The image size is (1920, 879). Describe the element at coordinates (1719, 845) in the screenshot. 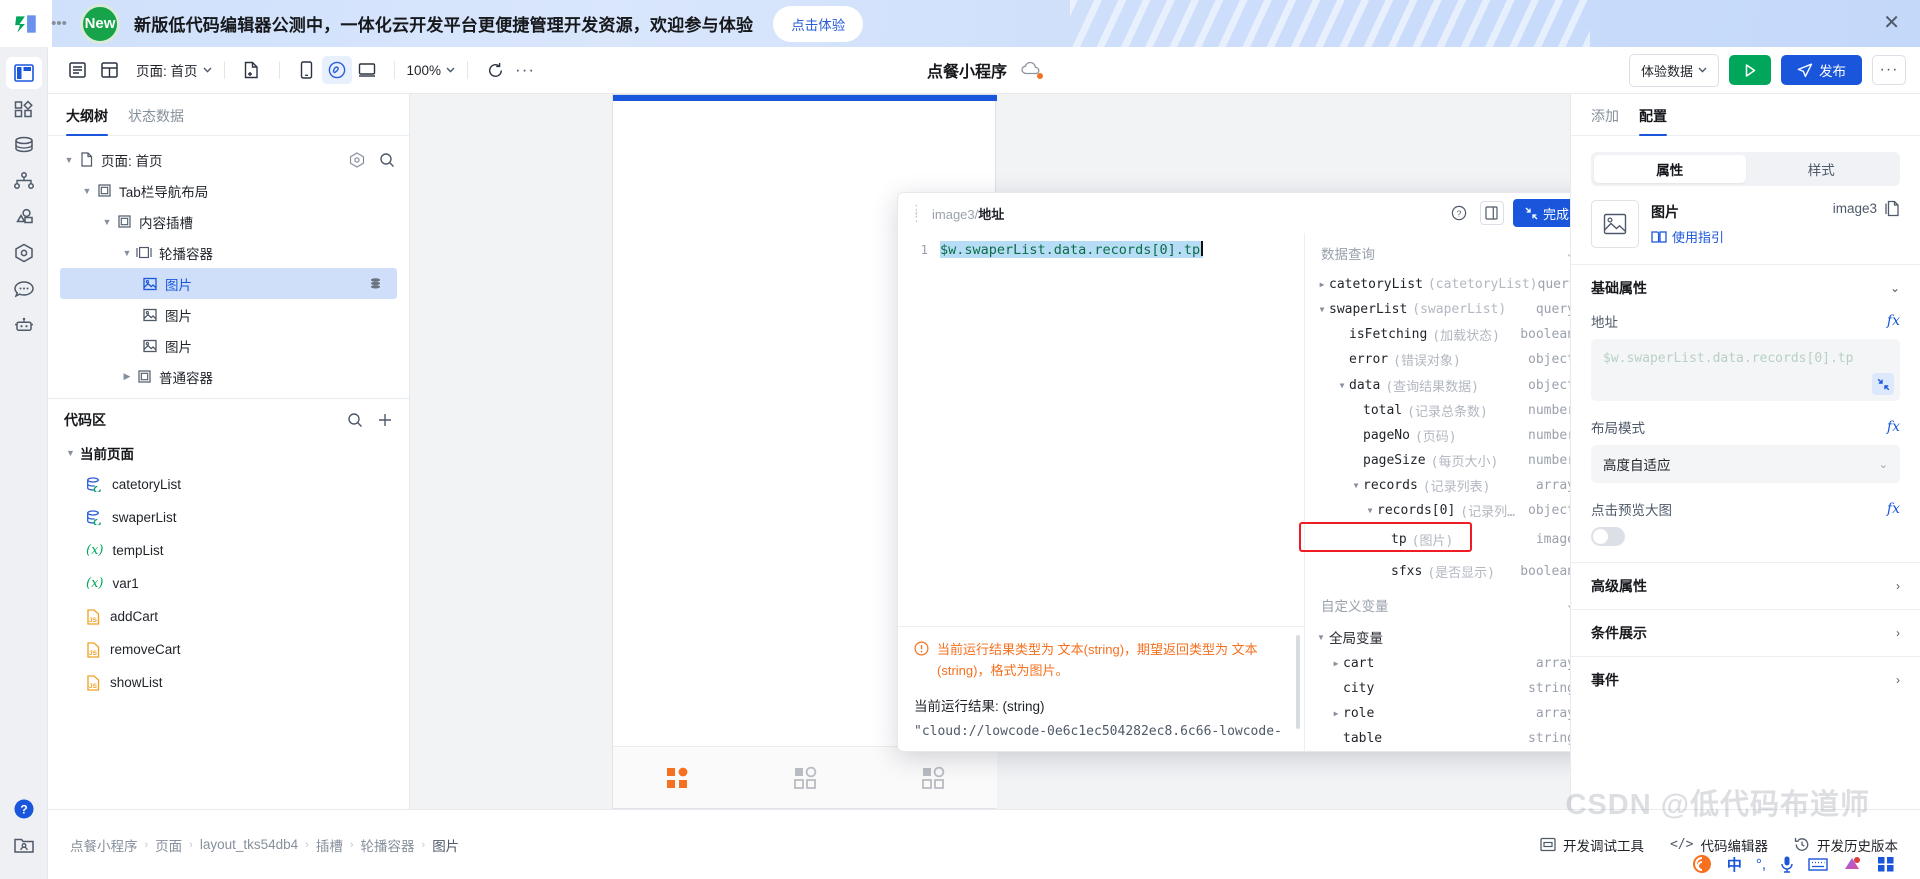

I see `code-editor-button: </> 代码编辑器` at that location.